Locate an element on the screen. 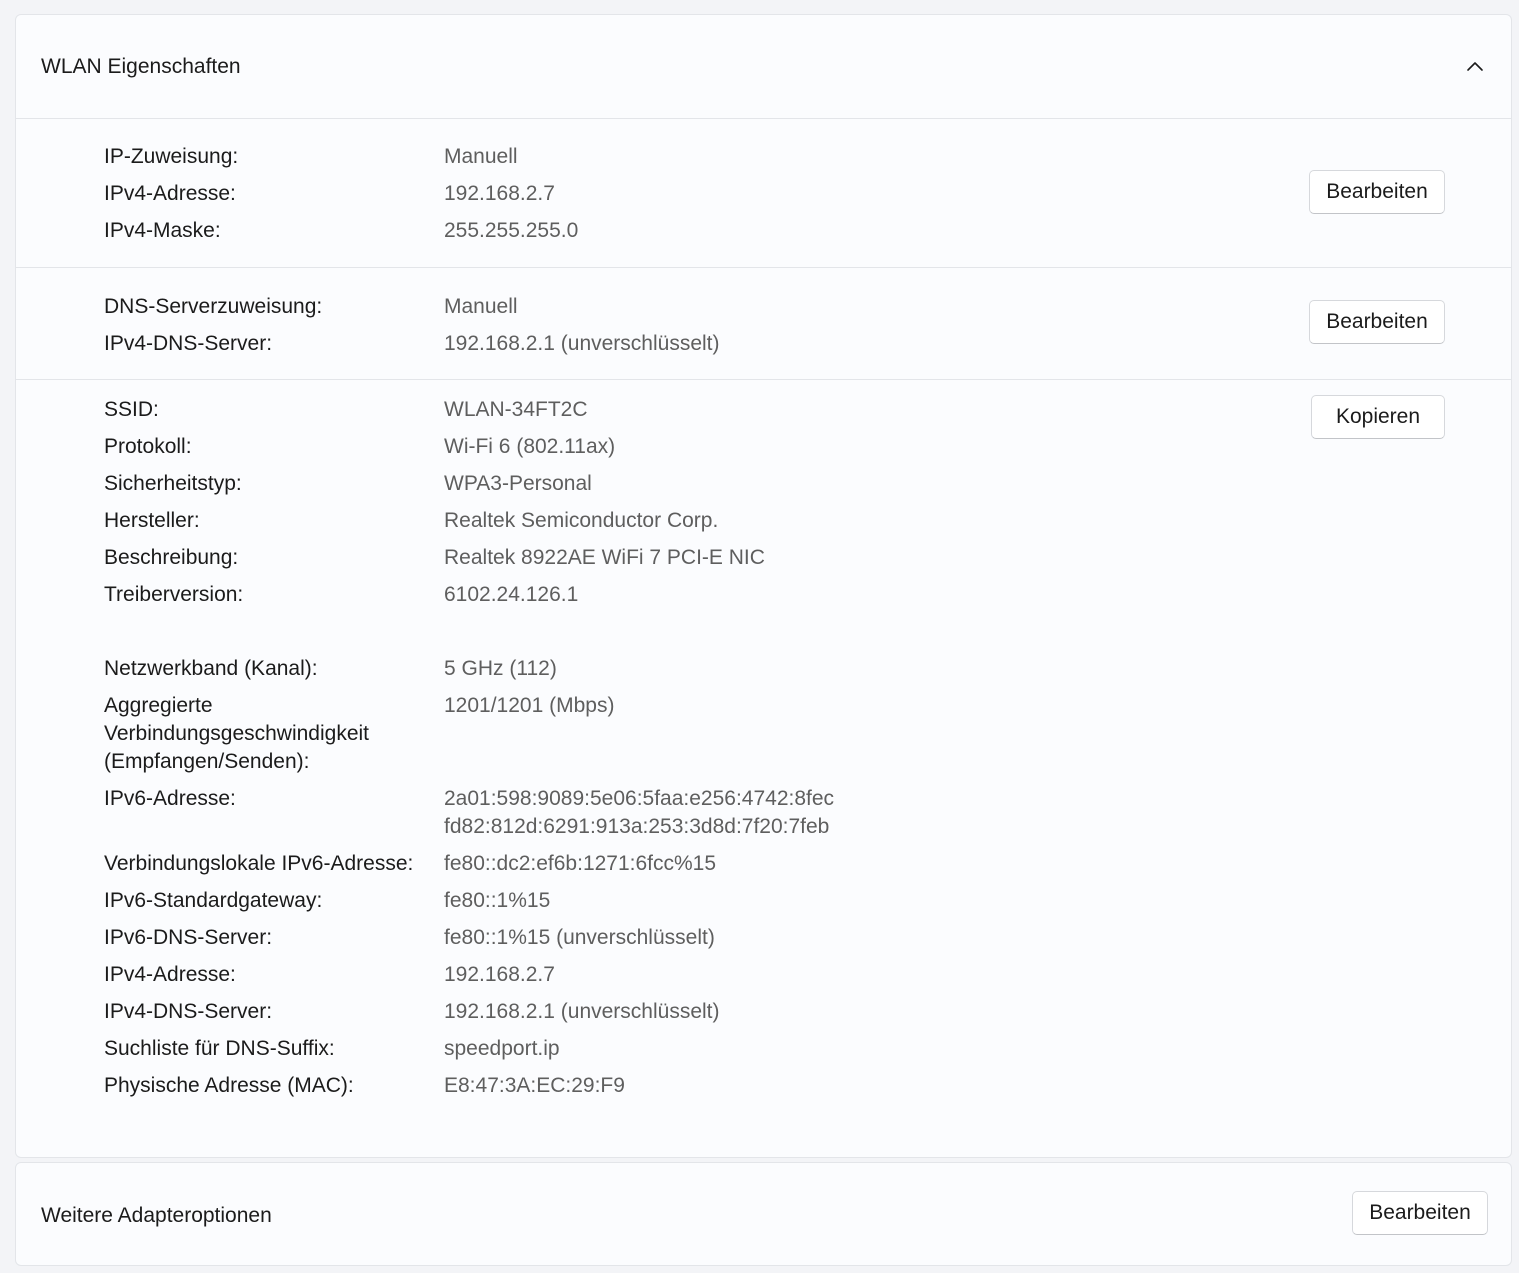 Image resolution: width=1519 pixels, height=1273 pixels. property-value: 6102.24.126.1 is located at coordinates (511, 594).